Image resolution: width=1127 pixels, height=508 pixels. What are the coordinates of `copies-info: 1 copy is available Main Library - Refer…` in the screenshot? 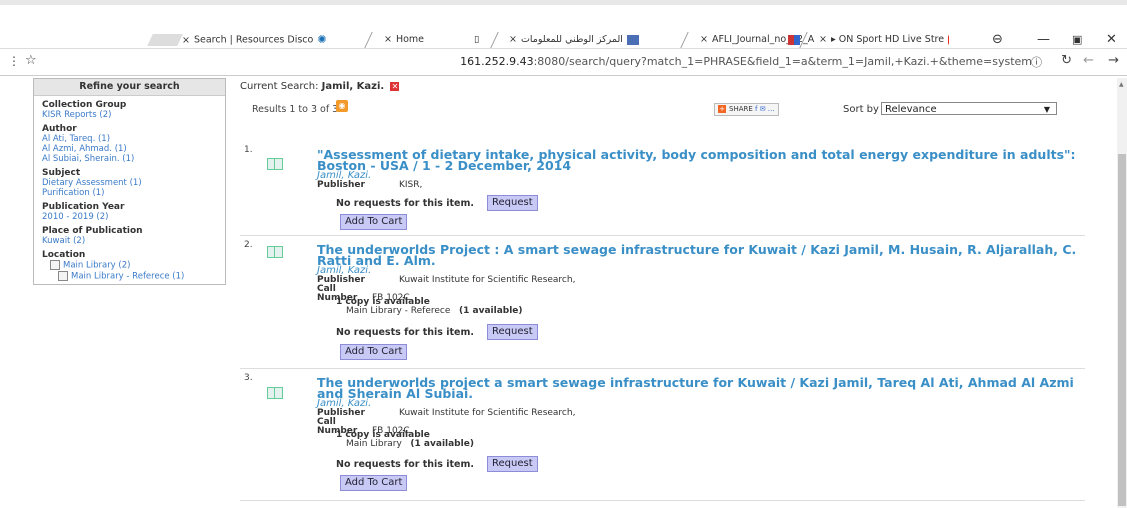 It's located at (429, 307).